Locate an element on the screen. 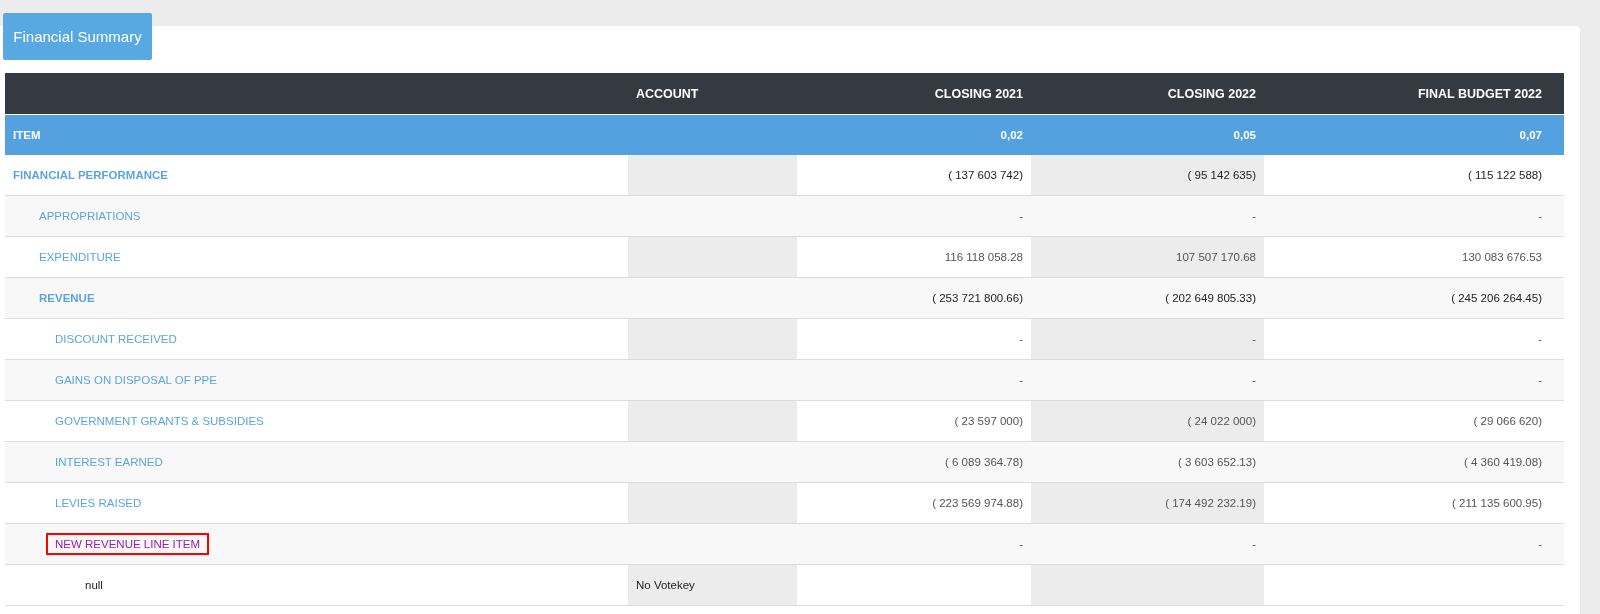 The width and height of the screenshot is (1600, 614). amount-cell: ( 95 142 635) is located at coordinates (1147, 175).